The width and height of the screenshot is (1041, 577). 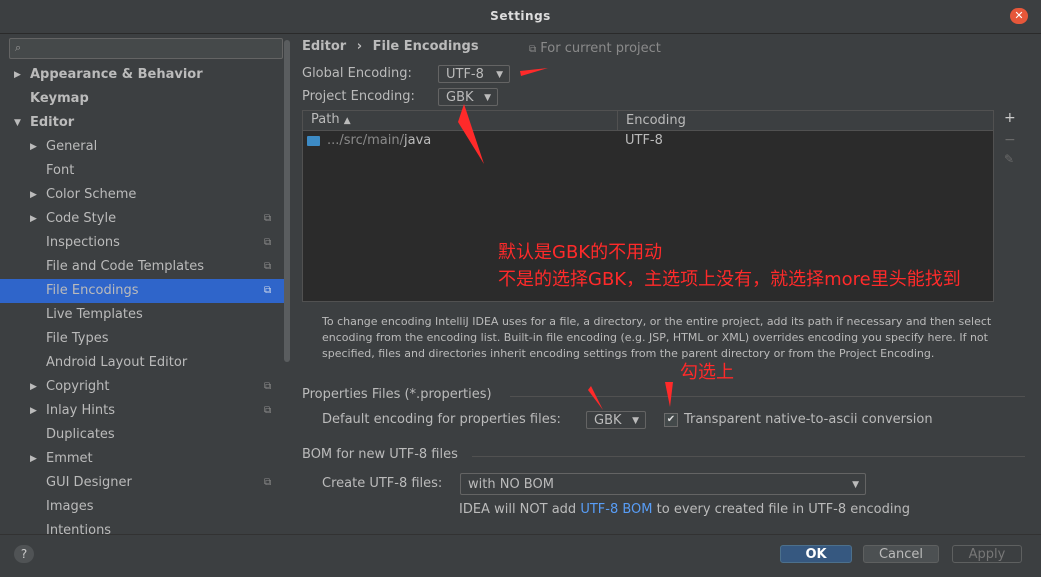 What do you see at coordinates (816, 554) in the screenshot?
I see `ok-button: OK` at bounding box center [816, 554].